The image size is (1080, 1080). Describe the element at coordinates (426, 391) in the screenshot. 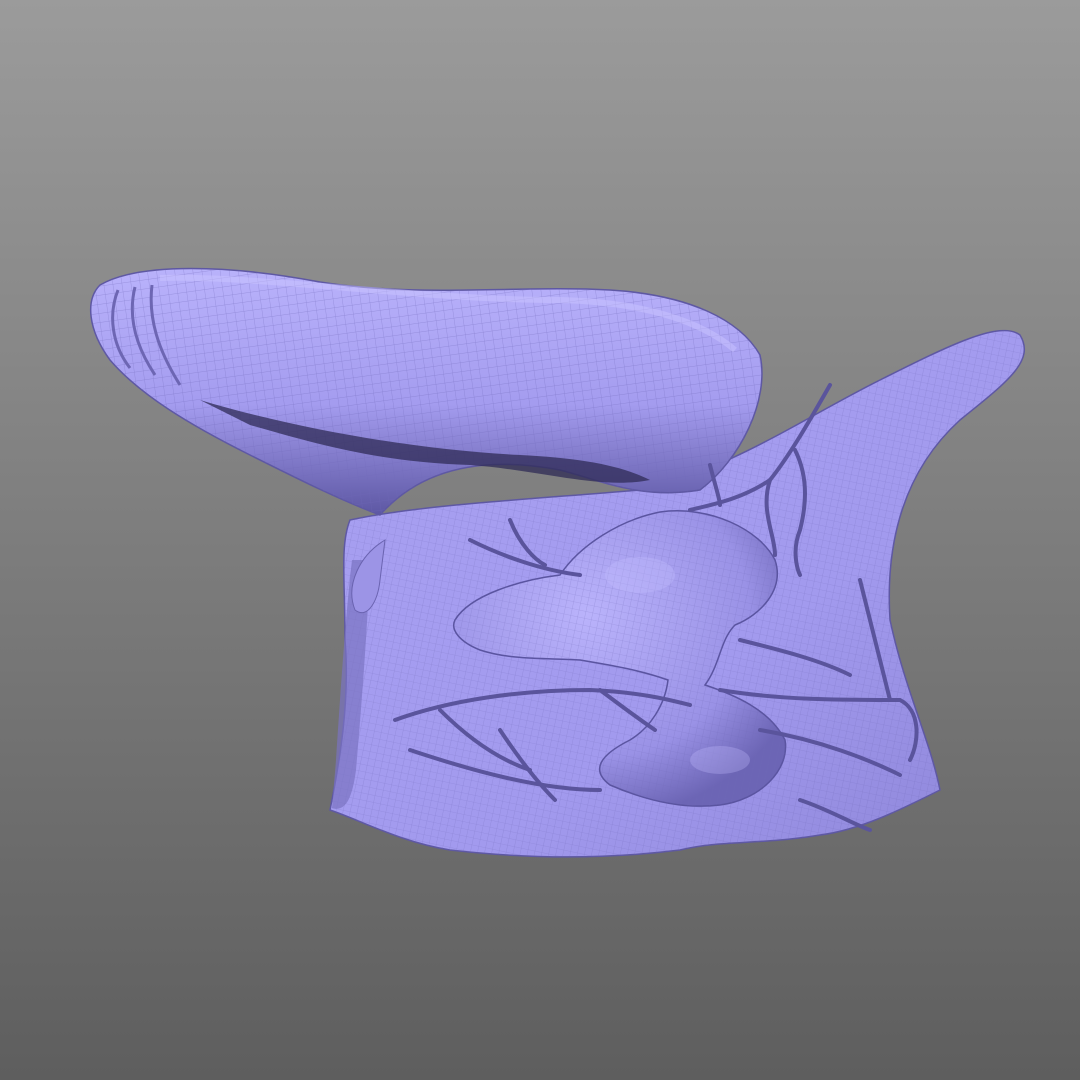

I see `mesh-horn` at that location.